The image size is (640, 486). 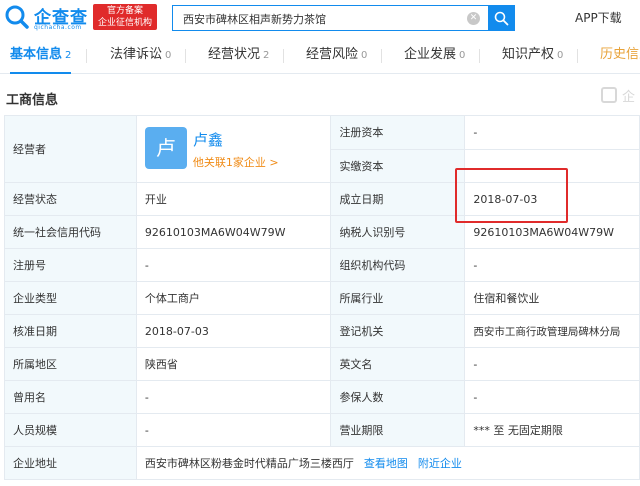 I want to click on table-row: 人员规模 - 营业期限 *** 至 无固定期限, so click(x=322, y=430).